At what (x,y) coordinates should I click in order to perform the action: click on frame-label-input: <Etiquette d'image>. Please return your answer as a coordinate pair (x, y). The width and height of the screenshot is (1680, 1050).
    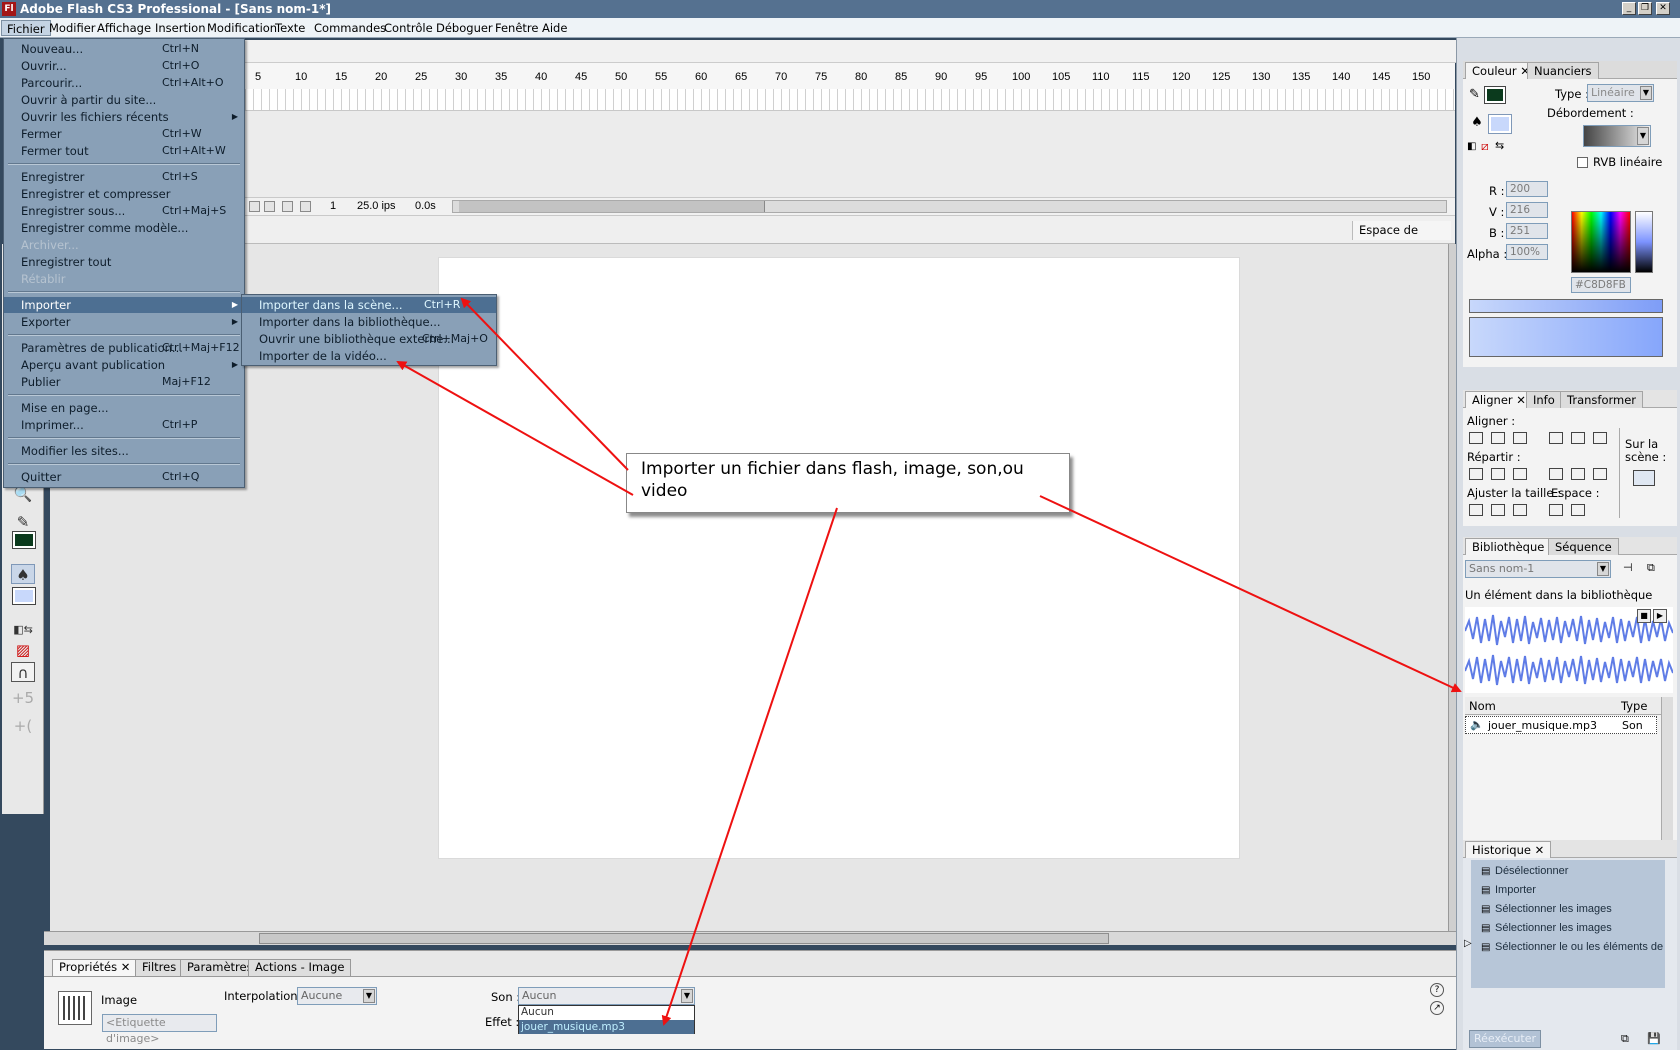
    Looking at the image, I should click on (159, 1029).